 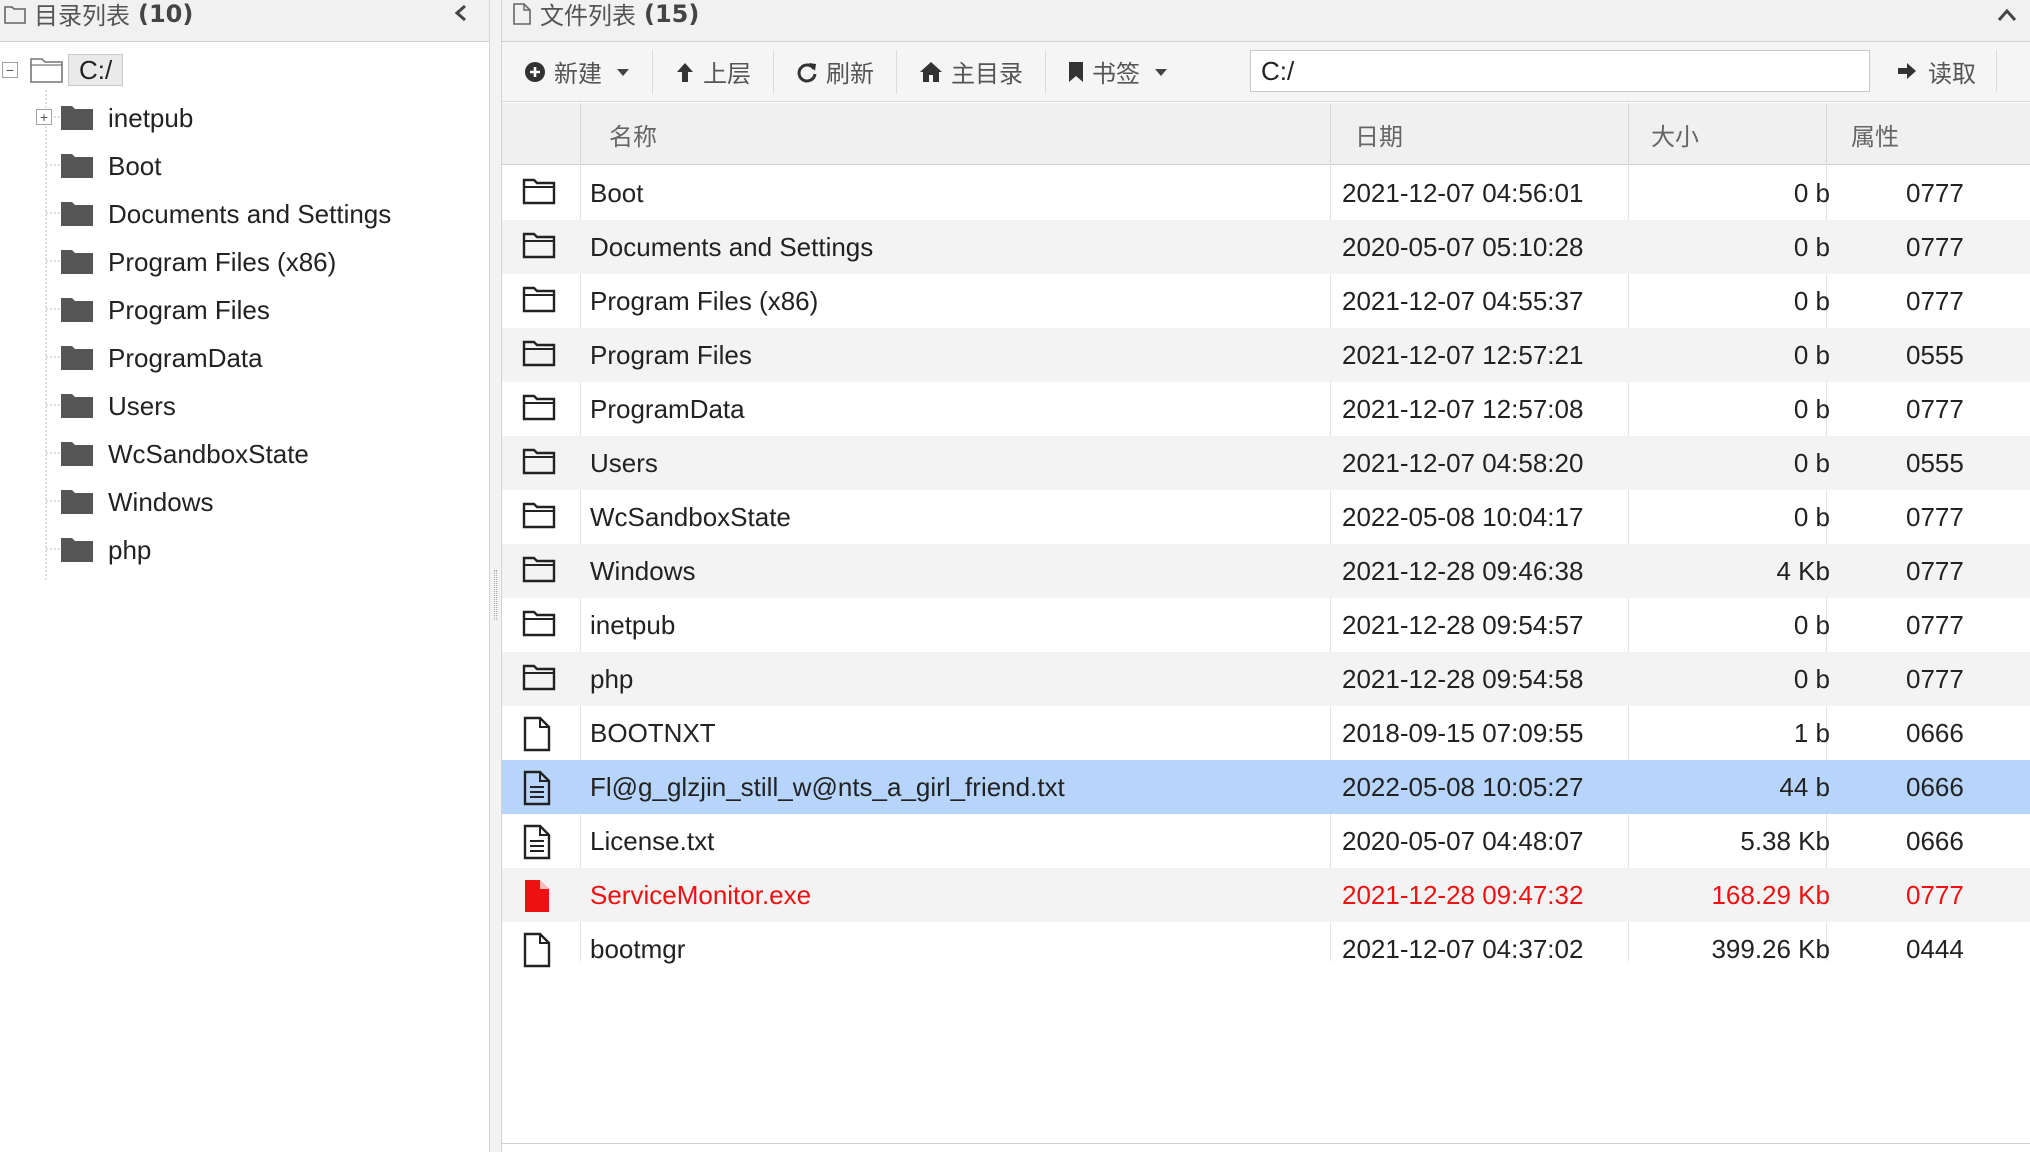 I want to click on file-list-title: 文件列表, so click(x=588, y=16).